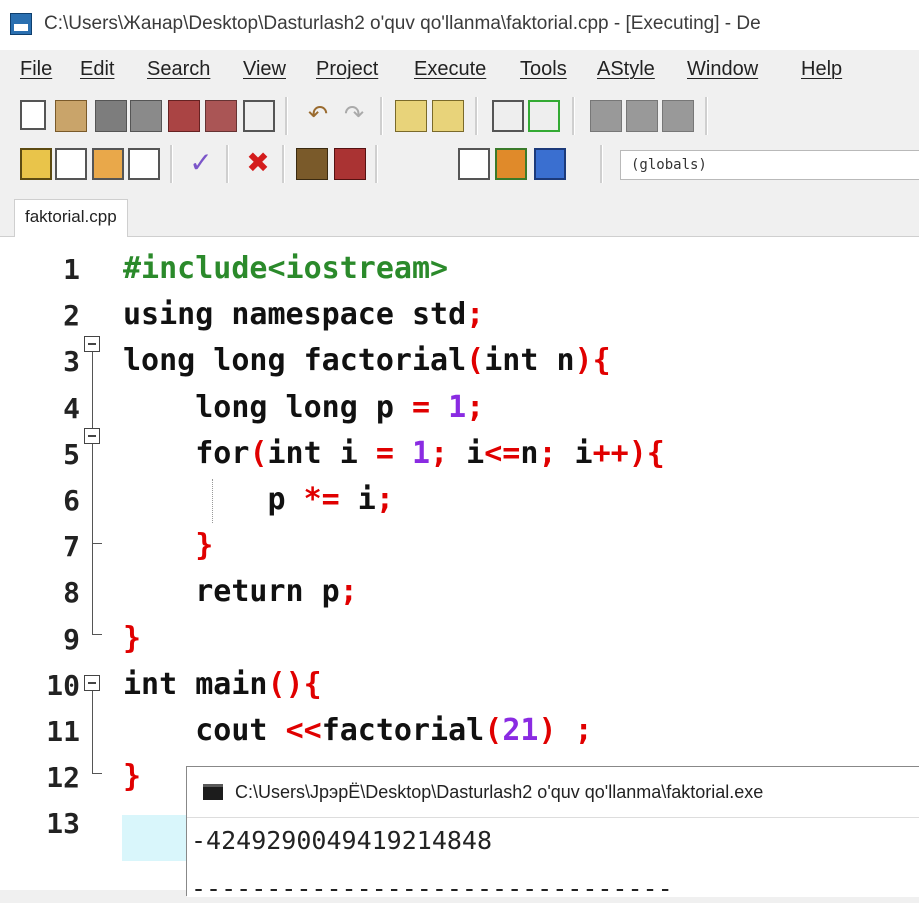  What do you see at coordinates (474, 164) in the screenshot?
I see `goto-declaration-icon` at bounding box center [474, 164].